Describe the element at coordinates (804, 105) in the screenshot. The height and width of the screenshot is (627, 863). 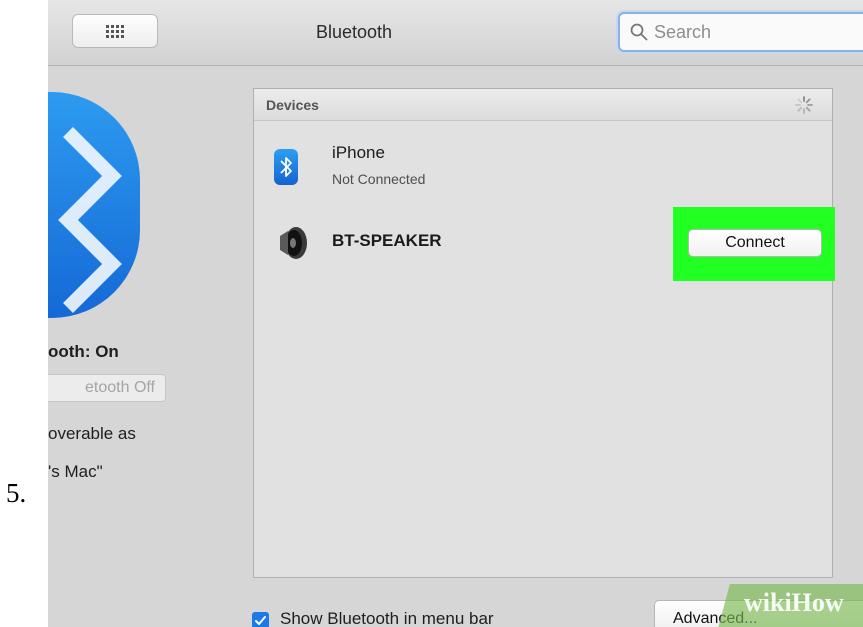
I see `spinner-icon` at that location.